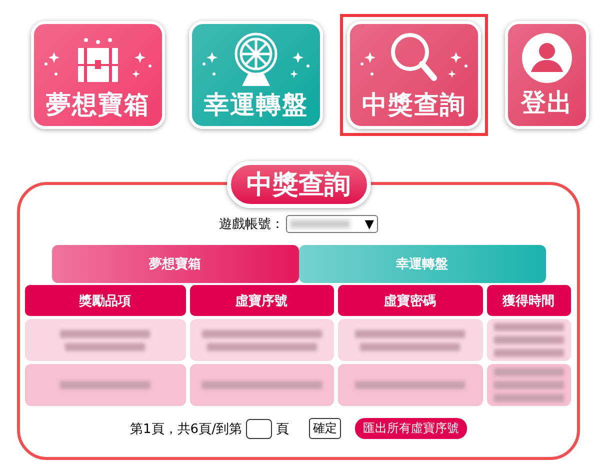 The width and height of the screenshot is (600, 469). I want to click on menu-tile: 登出, so click(547, 75).